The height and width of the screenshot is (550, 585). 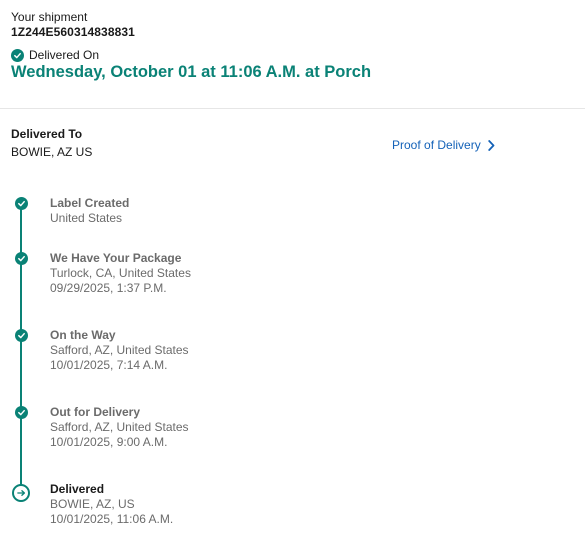 I want to click on event-datetime: 10/01/2025, 9:00 A.M., so click(x=109, y=442).